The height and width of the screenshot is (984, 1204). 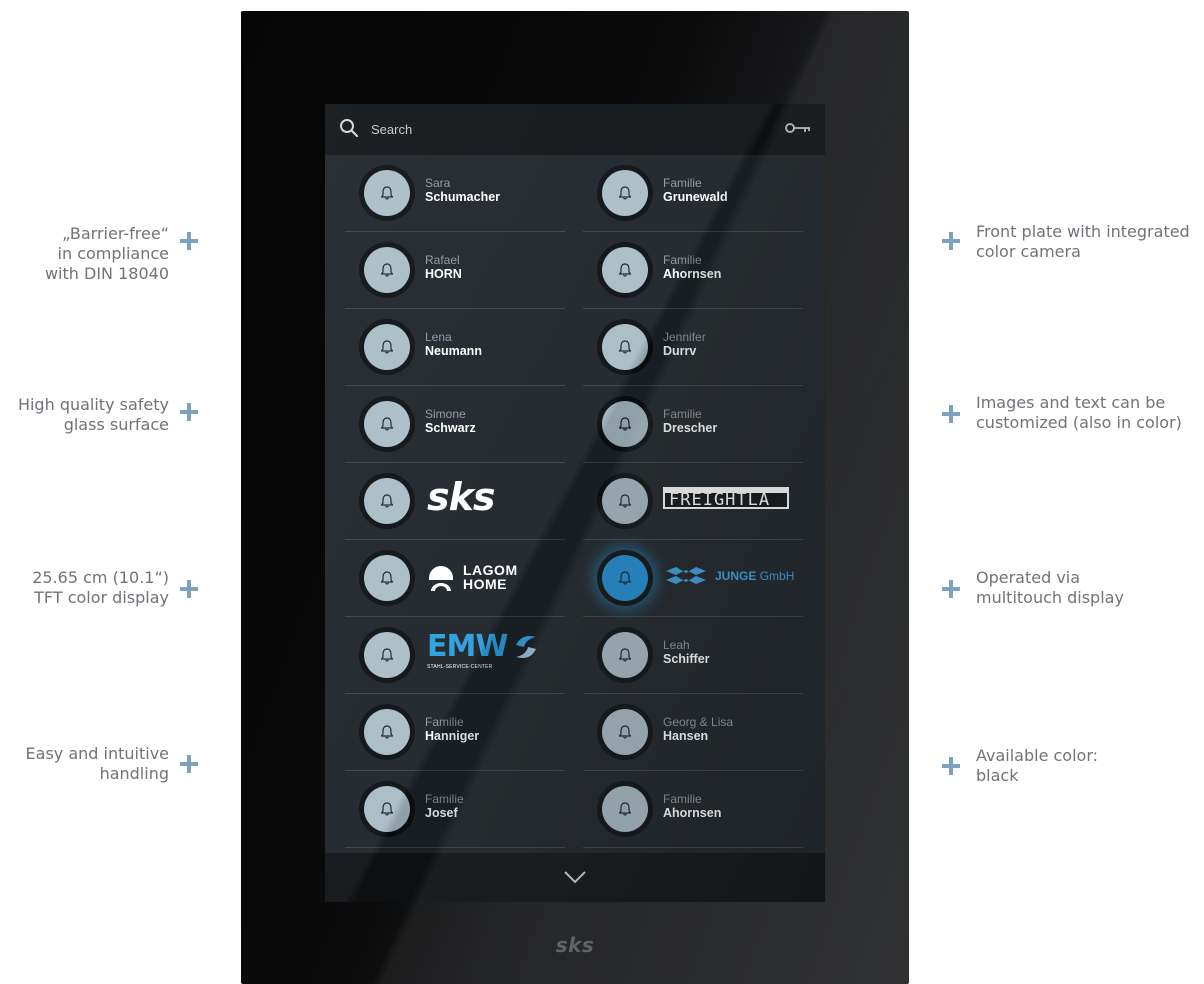 I want to click on resident-name: Familie Drescher, so click(x=690, y=421).